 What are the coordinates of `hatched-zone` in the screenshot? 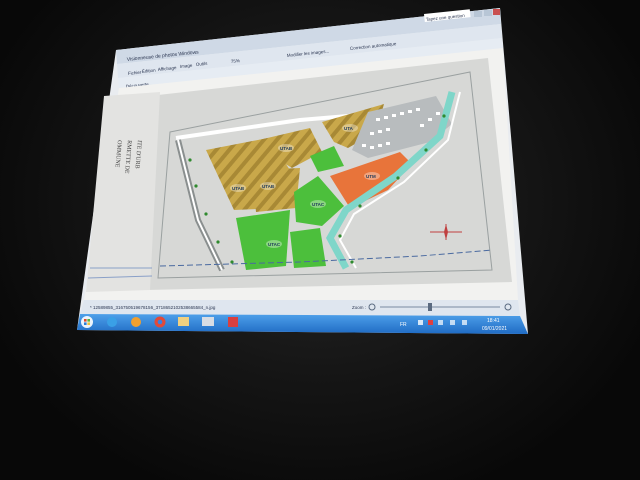 It's located at (276, 190).